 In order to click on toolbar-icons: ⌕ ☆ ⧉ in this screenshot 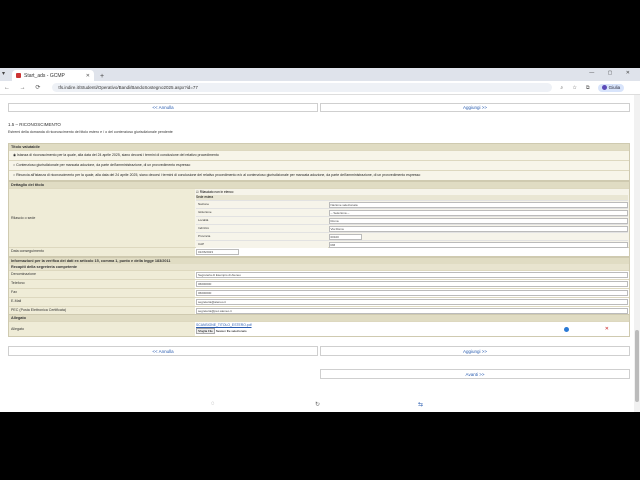, I will do `click(576, 88)`.